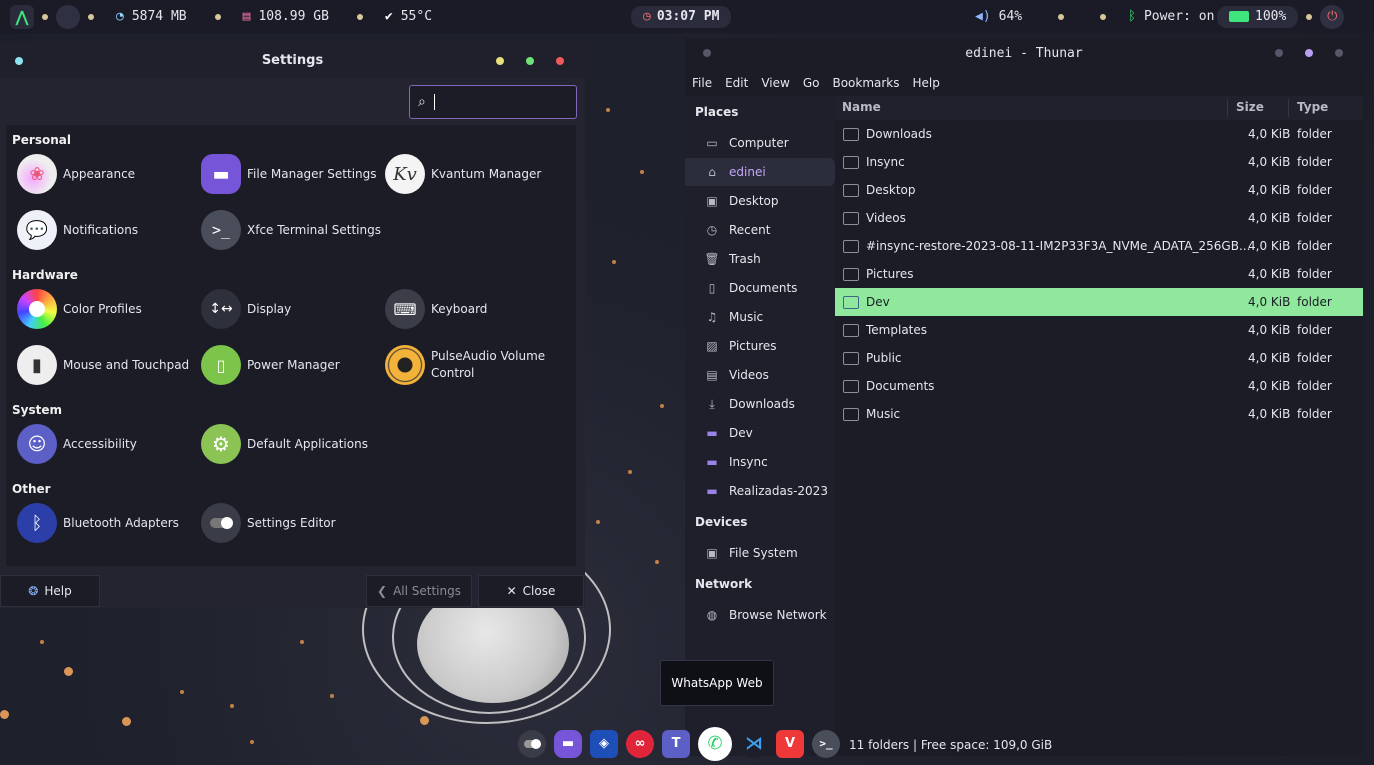  What do you see at coordinates (98, 523) in the screenshot?
I see `item-bluetooth-adapters: ᛒ Bluetooth Adapters` at bounding box center [98, 523].